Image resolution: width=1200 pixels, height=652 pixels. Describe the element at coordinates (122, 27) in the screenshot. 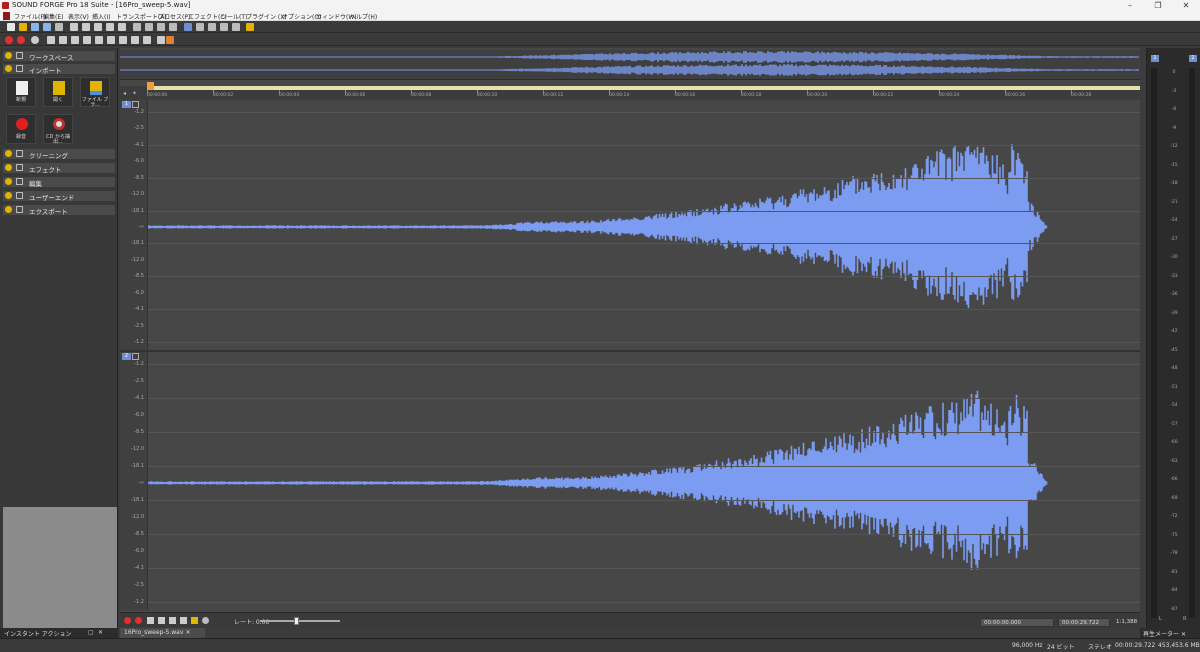

I see `trim-icon` at that location.